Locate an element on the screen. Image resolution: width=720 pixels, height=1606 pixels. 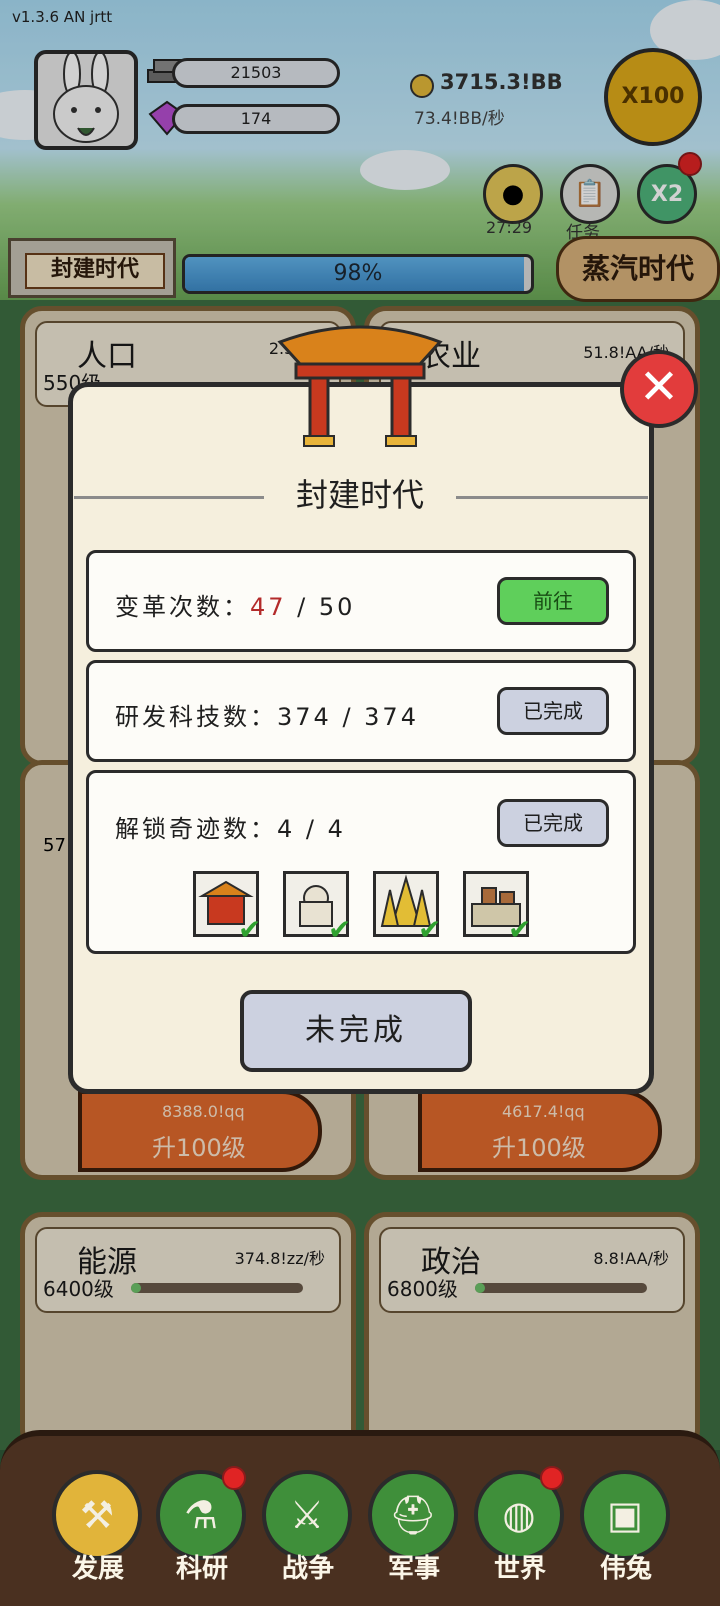
nav-research-label: 科研 is located at coordinates (201, 1569).